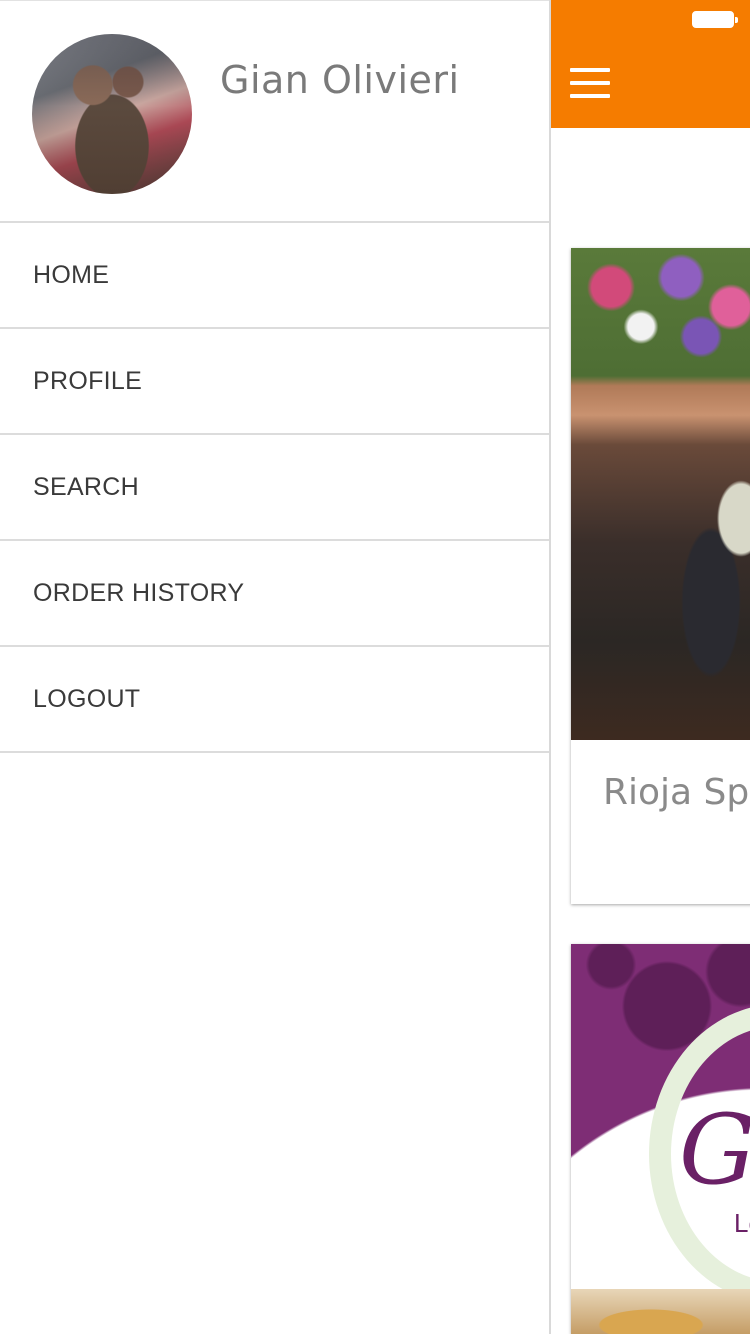  I want to click on restaurant-name: Rioja Spa, so click(676, 792).